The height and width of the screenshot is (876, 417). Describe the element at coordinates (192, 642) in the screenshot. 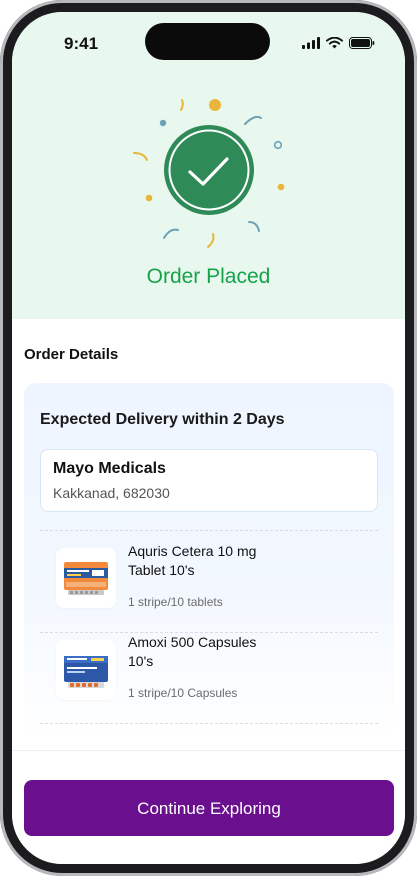

I see `item-name-line1: Amoxi 500 Capsules` at that location.